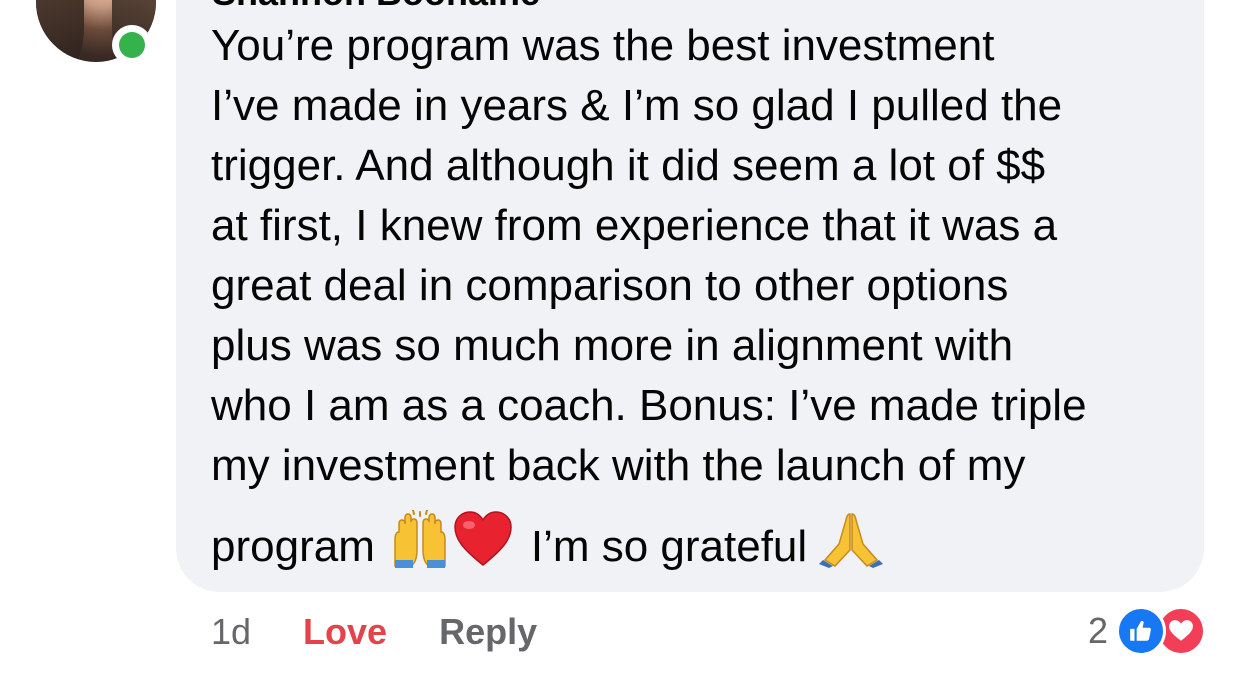  Describe the element at coordinates (488, 632) in the screenshot. I see `reply-button: Reply` at that location.